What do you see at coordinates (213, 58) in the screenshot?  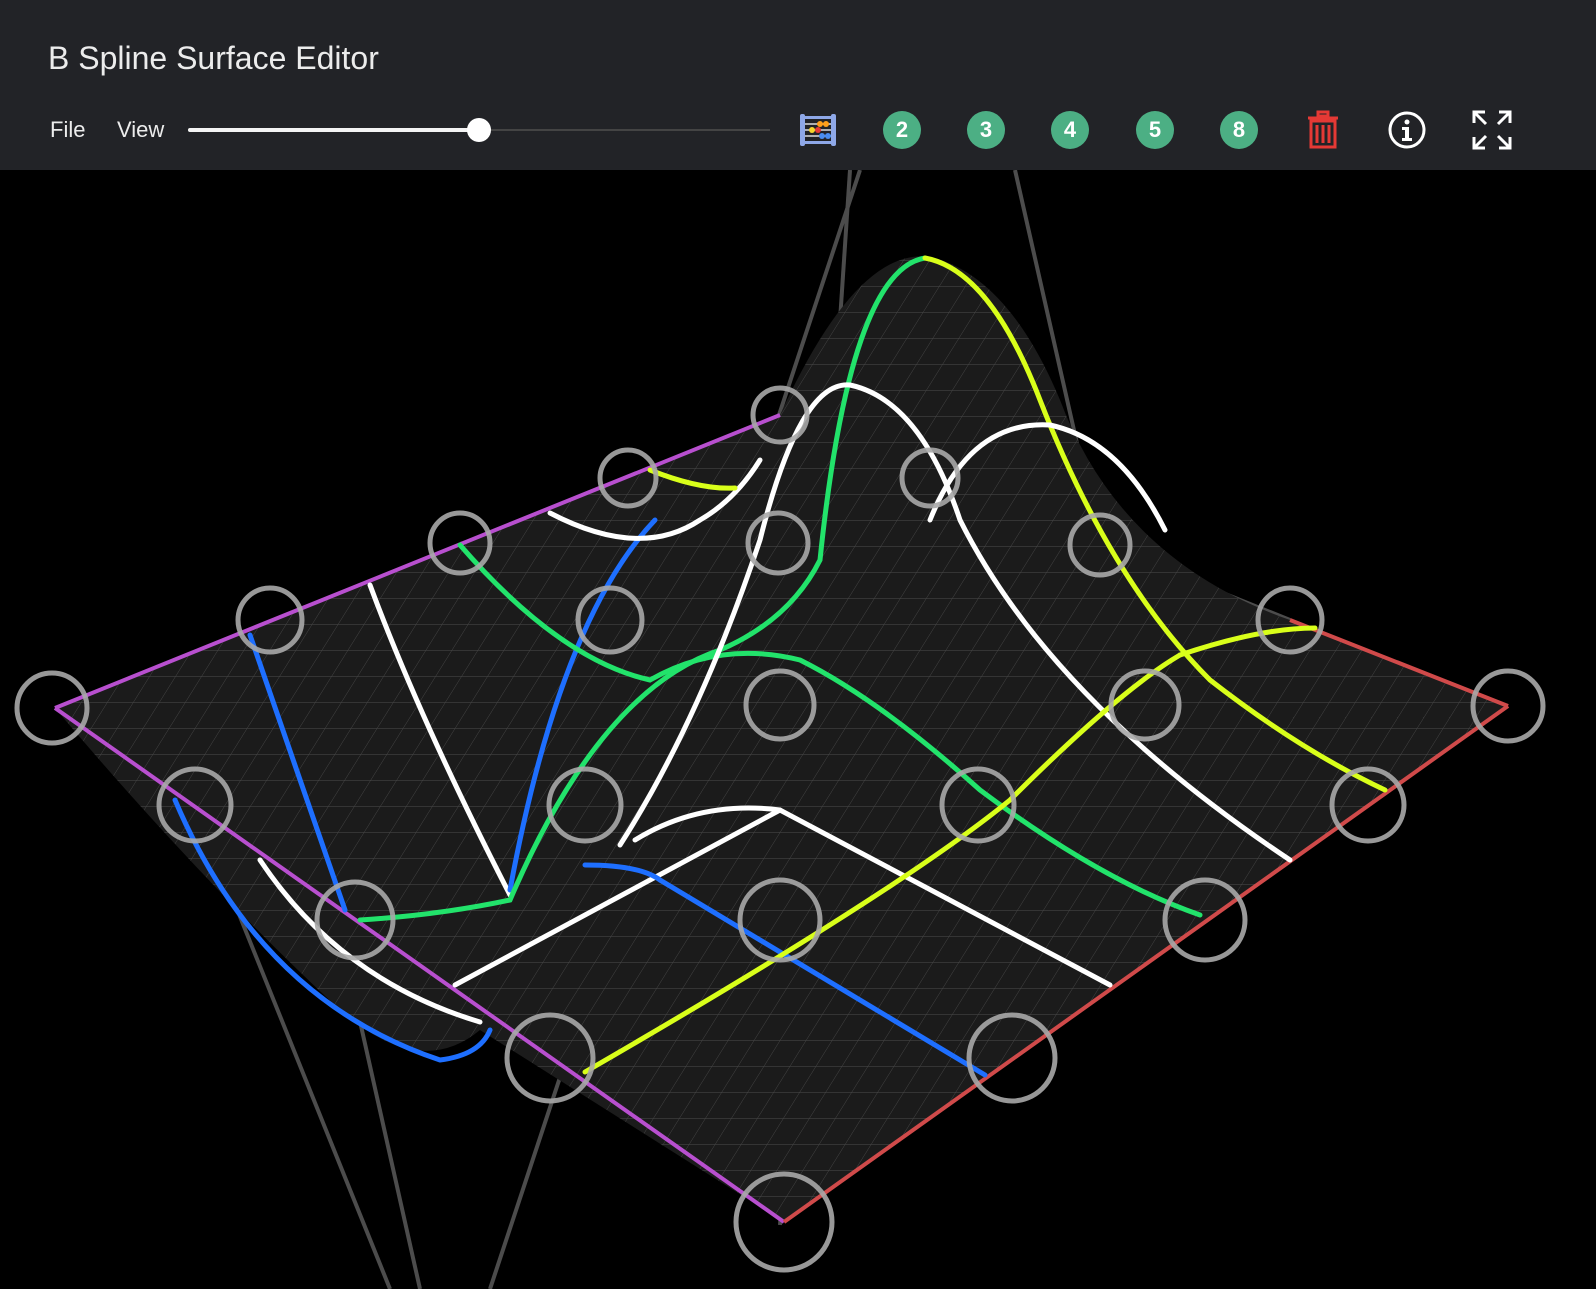 I see `app-title: B Spline Surface Editor` at bounding box center [213, 58].